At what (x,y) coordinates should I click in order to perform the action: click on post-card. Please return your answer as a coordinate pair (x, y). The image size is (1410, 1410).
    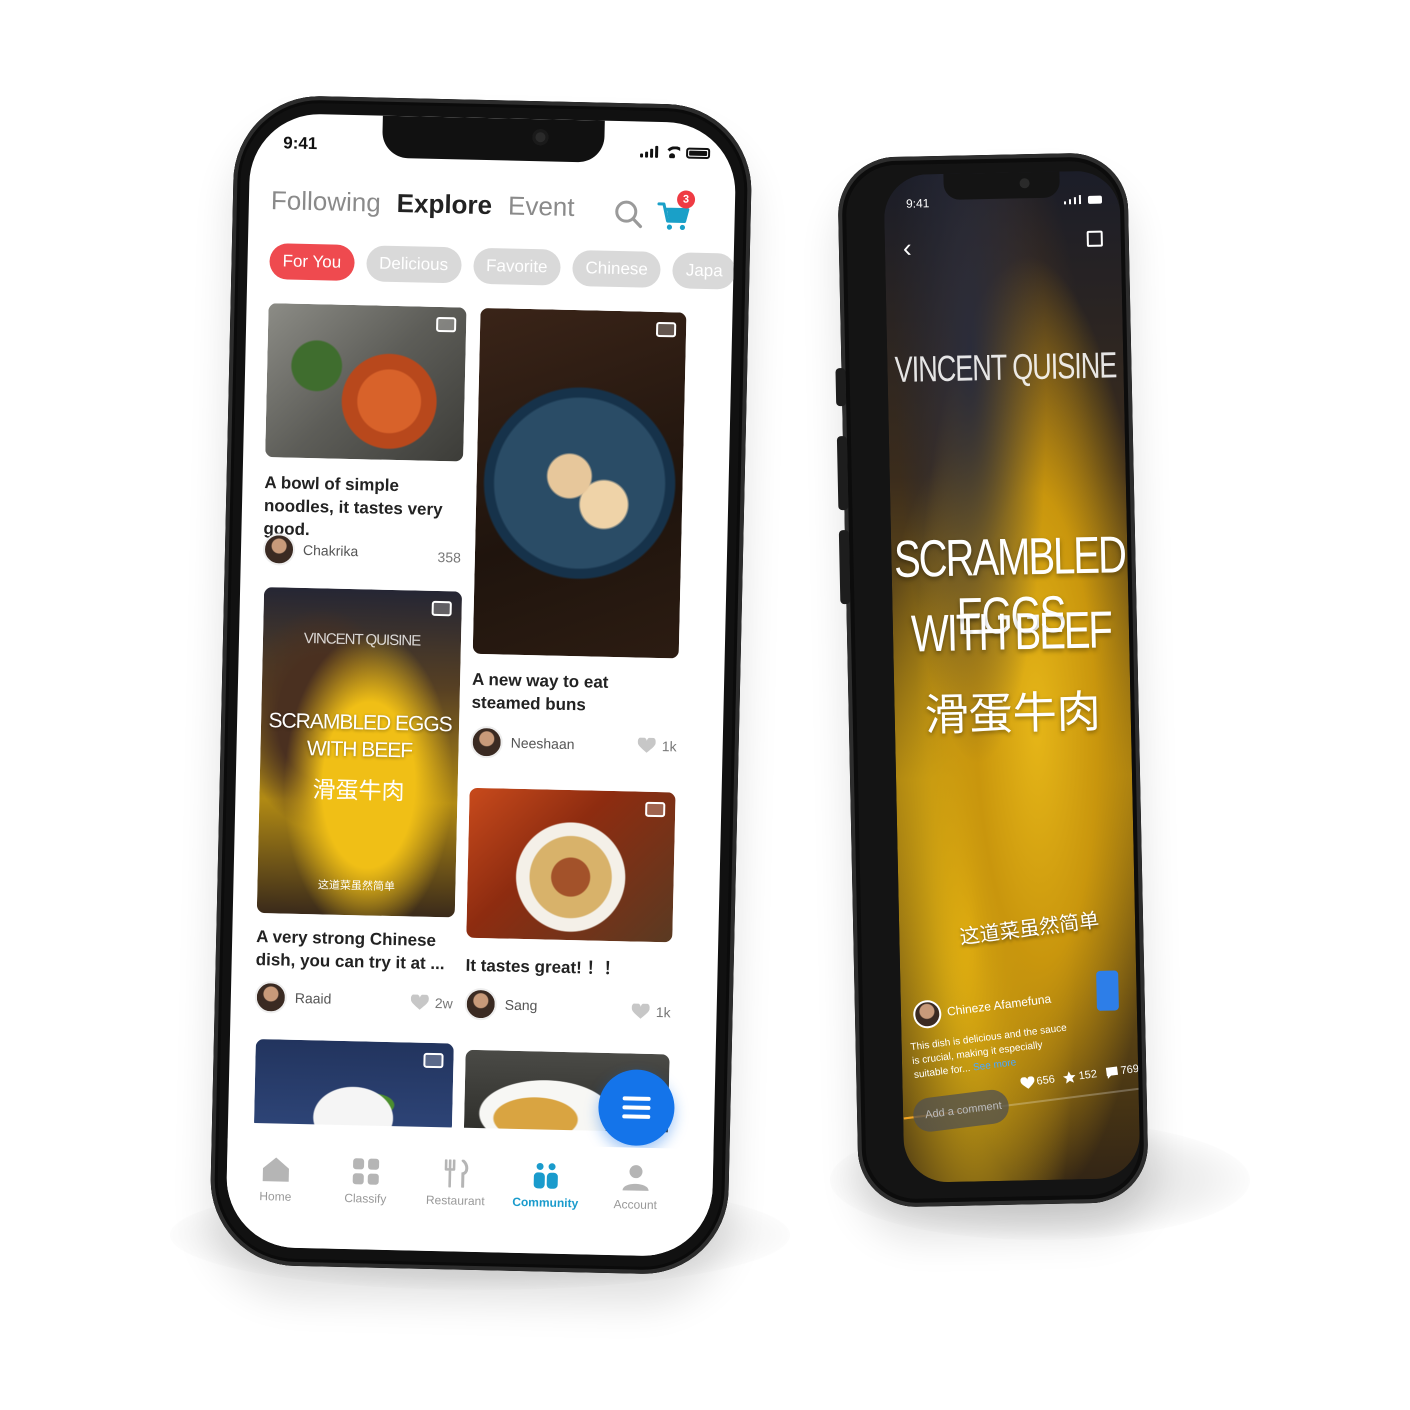
    Looking at the image, I should click on (353, 1085).